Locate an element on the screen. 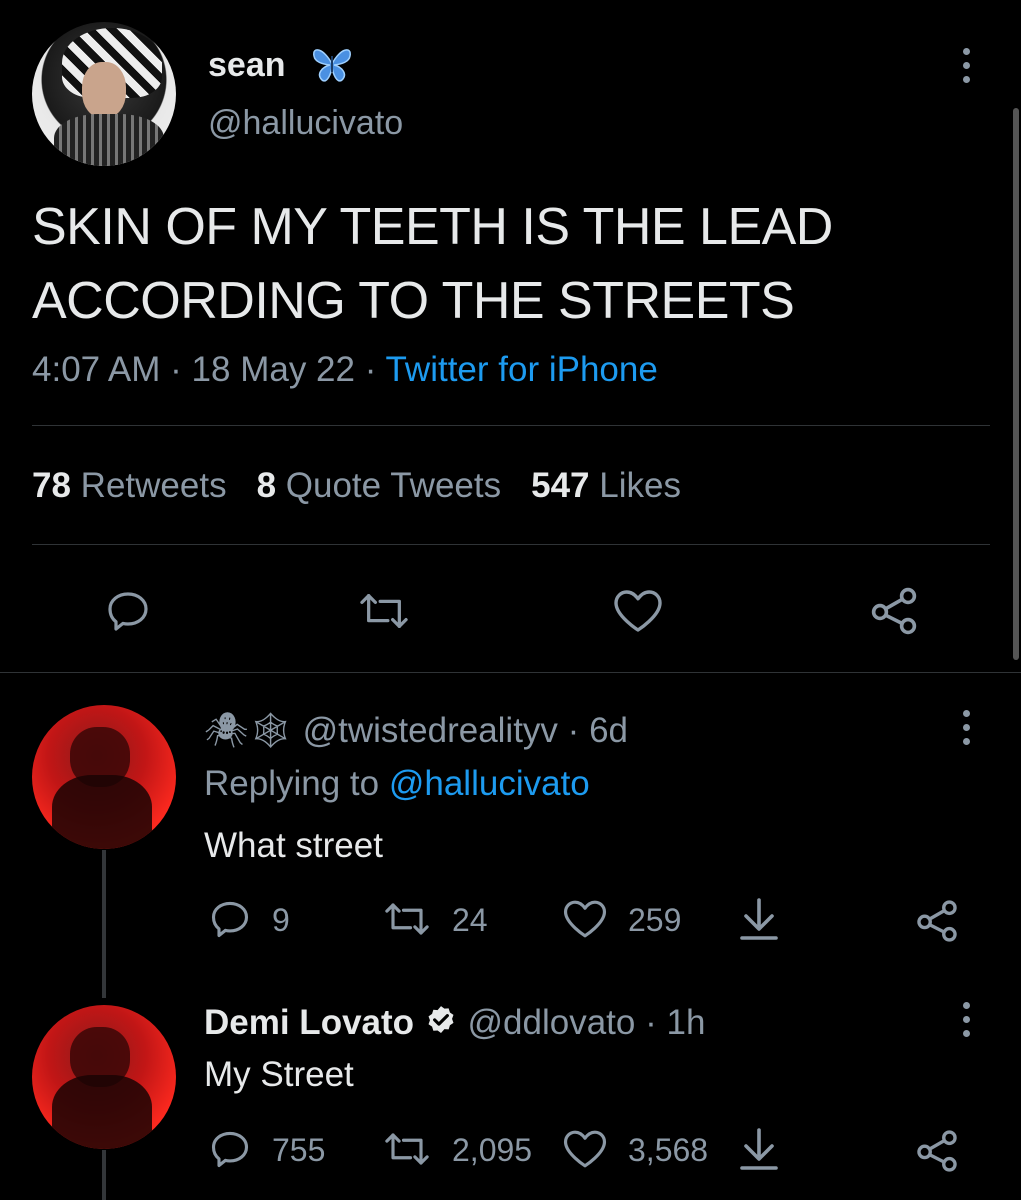 This screenshot has height=1200, width=1021. like-count: 259 is located at coordinates (655, 920).